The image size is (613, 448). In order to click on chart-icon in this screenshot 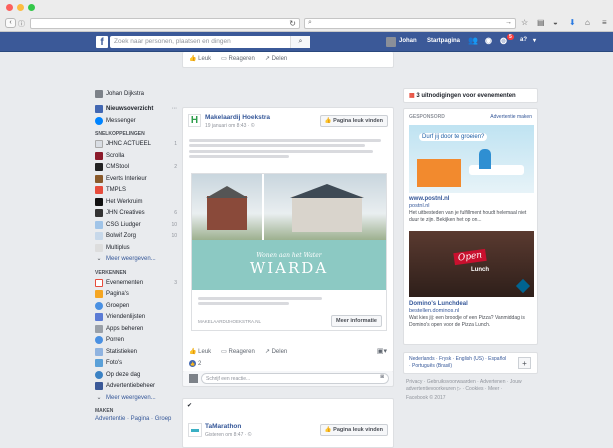, I will do `click(99, 351)`.